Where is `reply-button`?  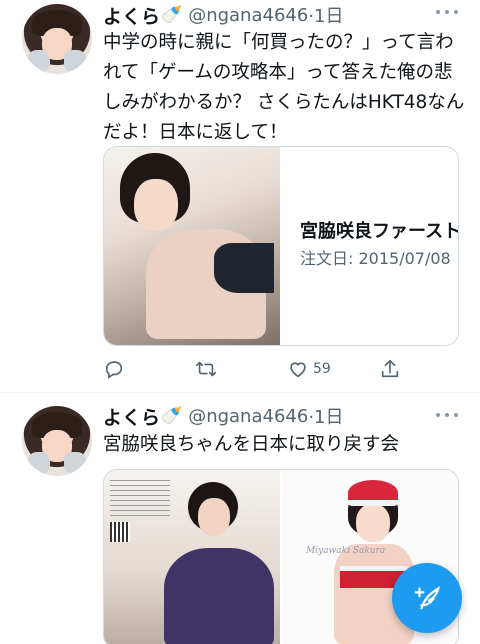
reply-button is located at coordinates (114, 369).